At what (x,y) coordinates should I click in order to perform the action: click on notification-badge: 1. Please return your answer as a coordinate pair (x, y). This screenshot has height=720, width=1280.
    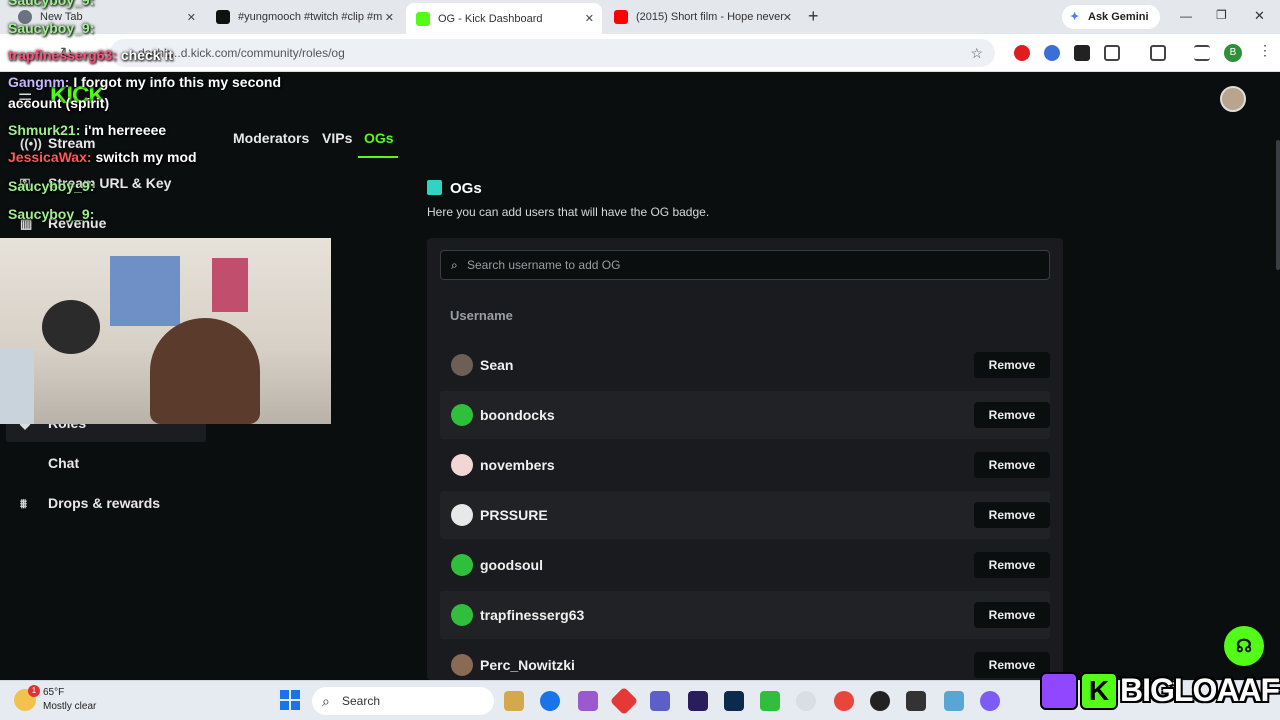
    Looking at the image, I should click on (34, 691).